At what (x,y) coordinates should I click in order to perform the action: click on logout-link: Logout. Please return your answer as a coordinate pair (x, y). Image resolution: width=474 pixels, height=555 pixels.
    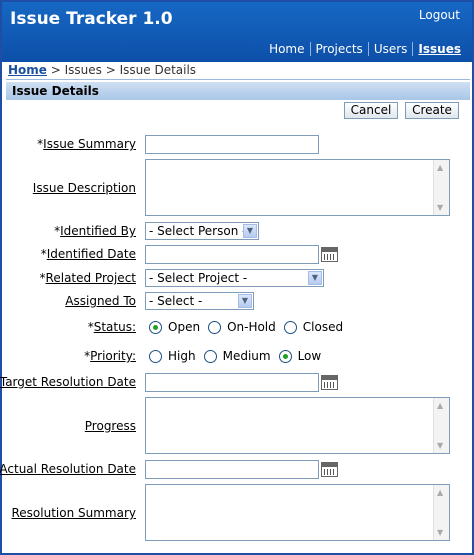
    Looking at the image, I should click on (439, 15).